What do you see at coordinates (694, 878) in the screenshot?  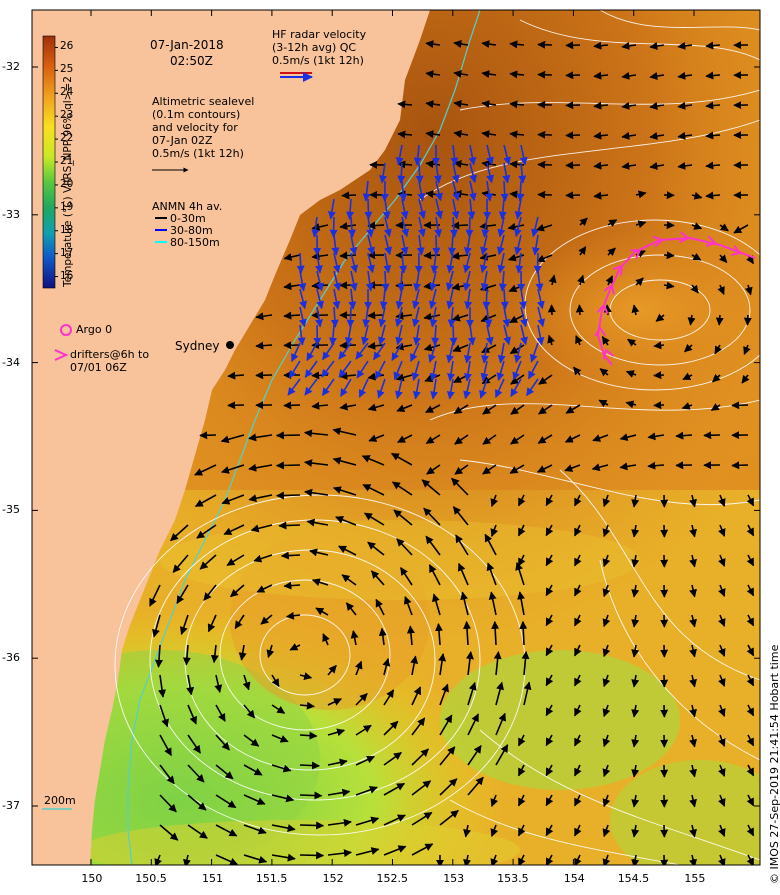 I see `x-tick-label: 155` at bounding box center [694, 878].